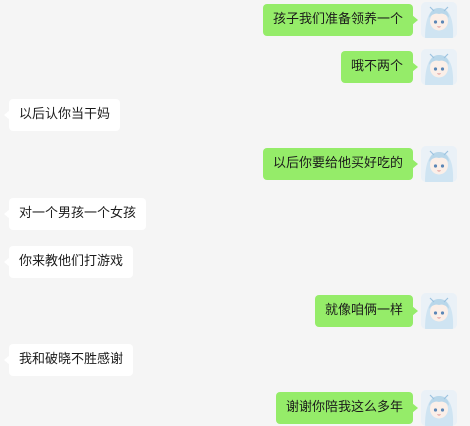  Describe the element at coordinates (68, 360) in the screenshot. I see `other-message-bubble: 我和破晓不胜感谢` at that location.